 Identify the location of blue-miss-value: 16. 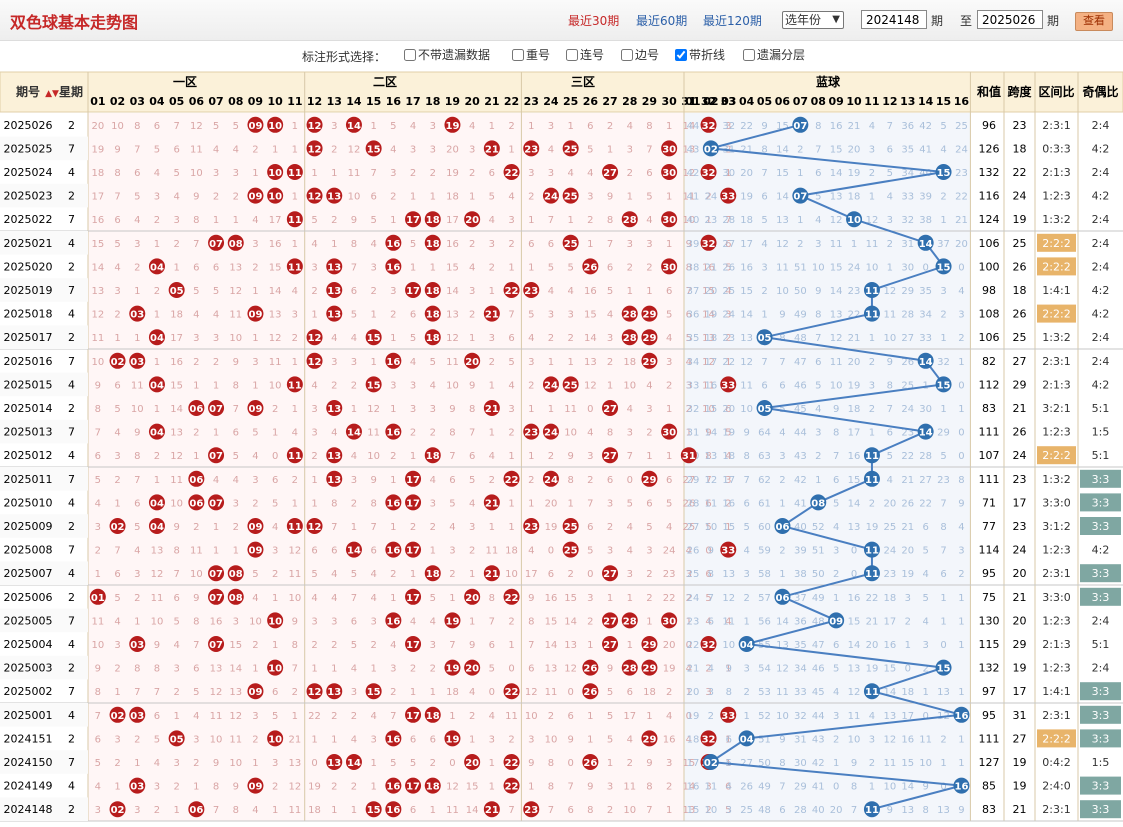
(836, 126).